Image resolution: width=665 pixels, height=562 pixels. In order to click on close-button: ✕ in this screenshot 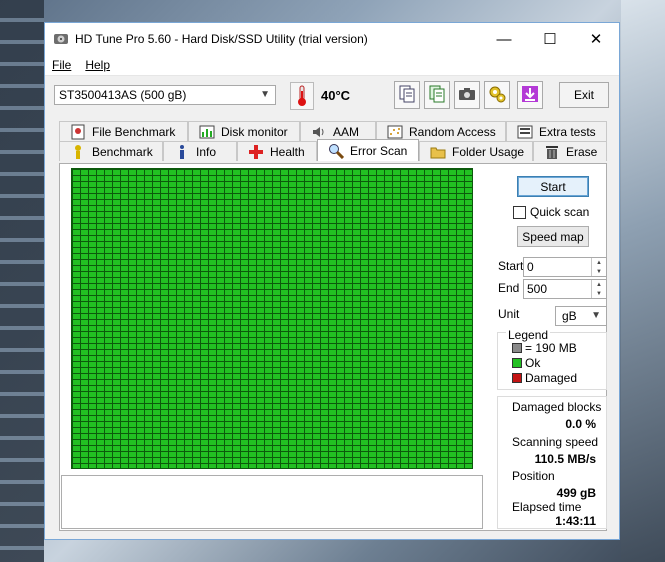, I will do `click(596, 39)`.